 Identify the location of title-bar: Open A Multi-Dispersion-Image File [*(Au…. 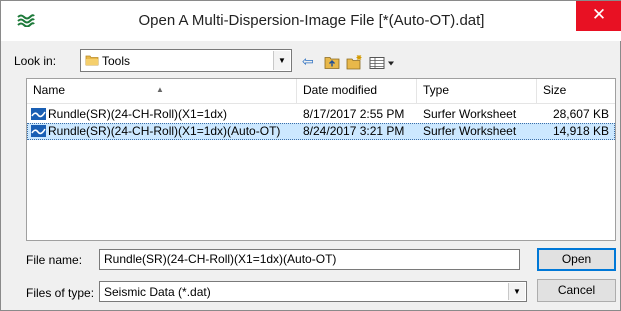
(311, 21).